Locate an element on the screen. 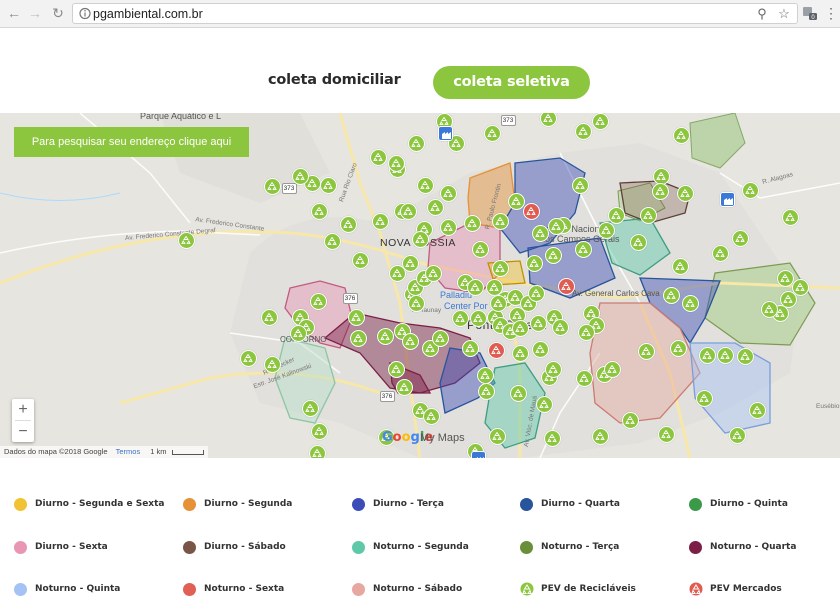  forward-icon: → is located at coordinates (35, 13).